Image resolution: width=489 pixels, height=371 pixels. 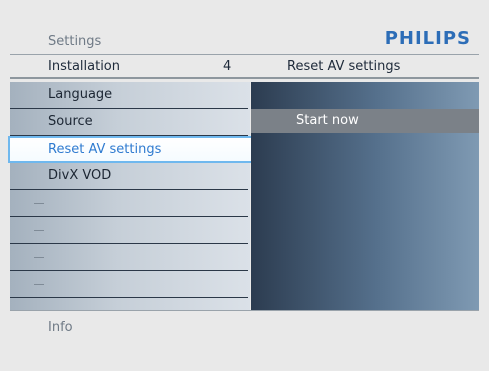 I want to click on menu-item-divx-vod: DivX VOD, so click(x=129, y=176).